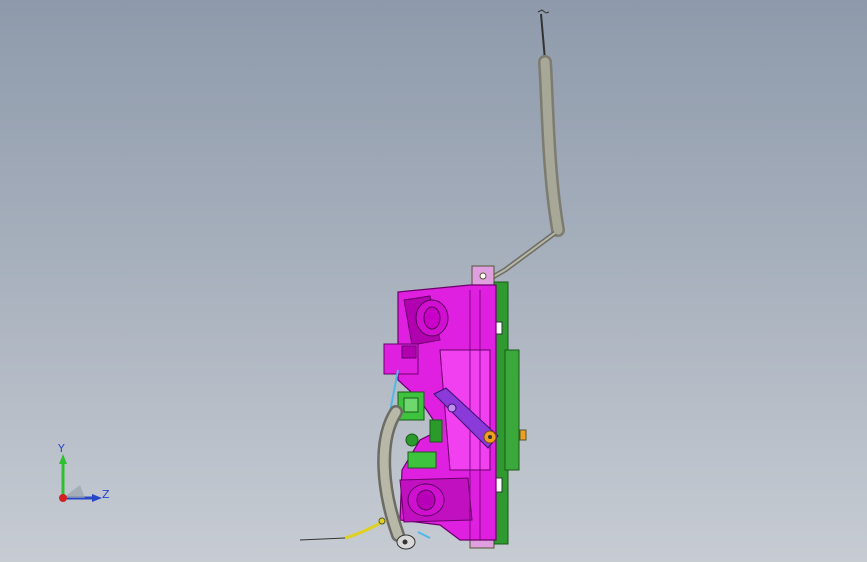 The width and height of the screenshot is (867, 562). I want to click on y-axis-label: Y, so click(61, 448).